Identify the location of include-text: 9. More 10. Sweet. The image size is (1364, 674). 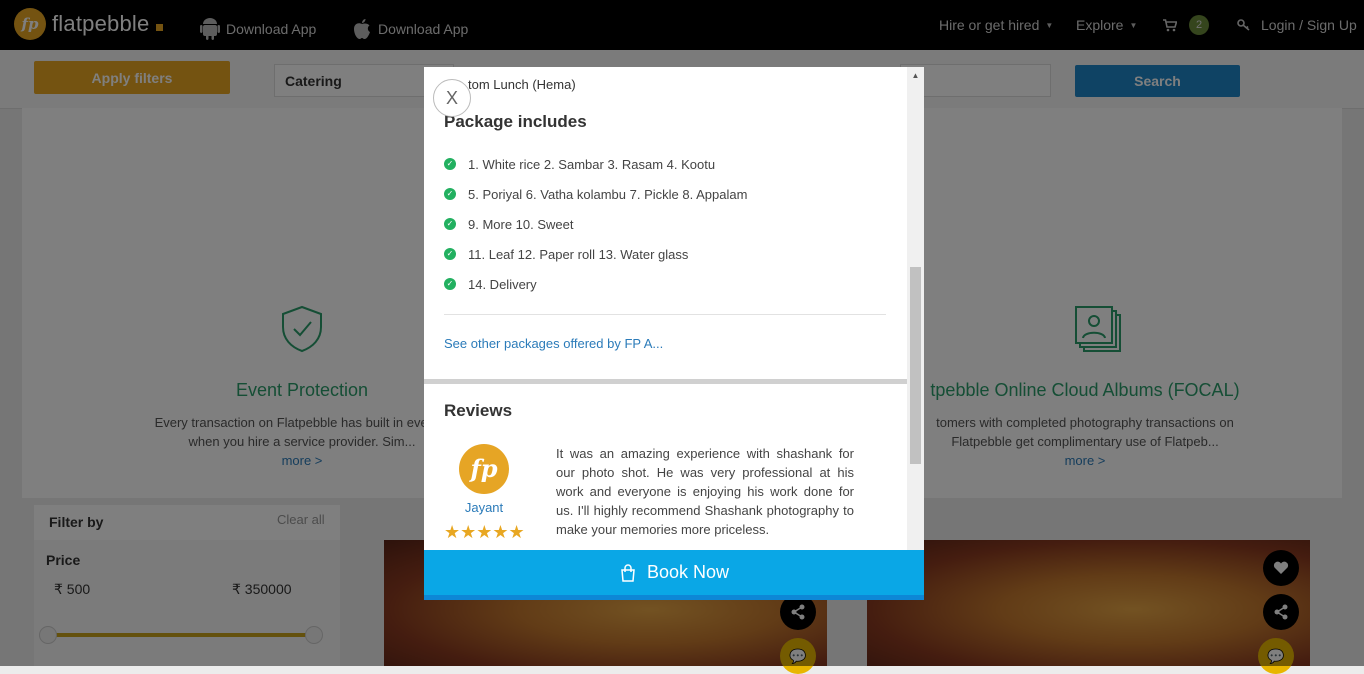
(521, 224).